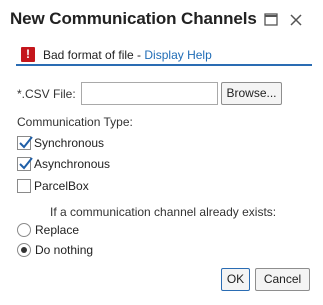  Describe the element at coordinates (177, 55) in the screenshot. I see `display-help-link: Display Help` at that location.